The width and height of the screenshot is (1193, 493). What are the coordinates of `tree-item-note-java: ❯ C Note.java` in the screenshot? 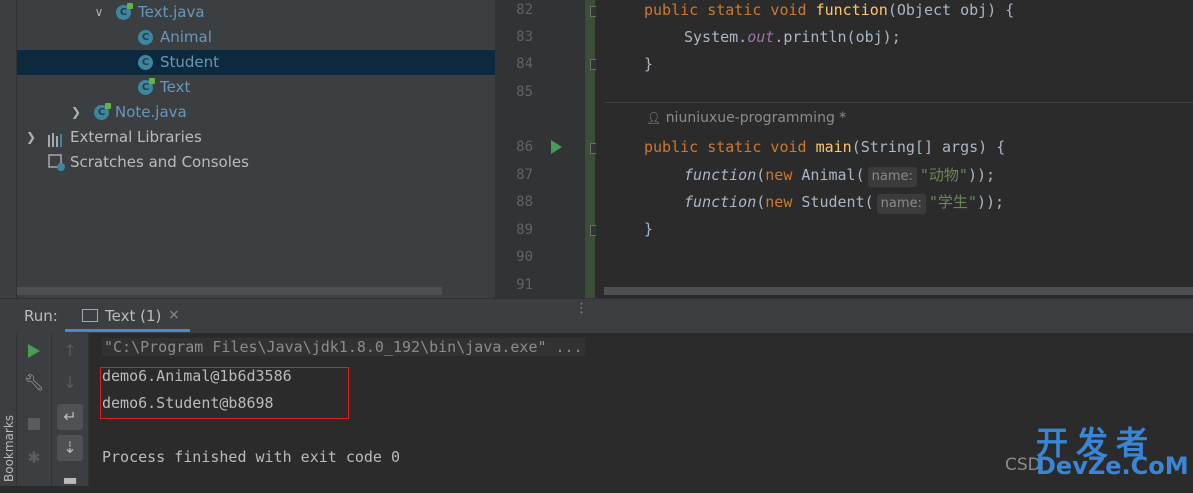 It's located at (256, 112).